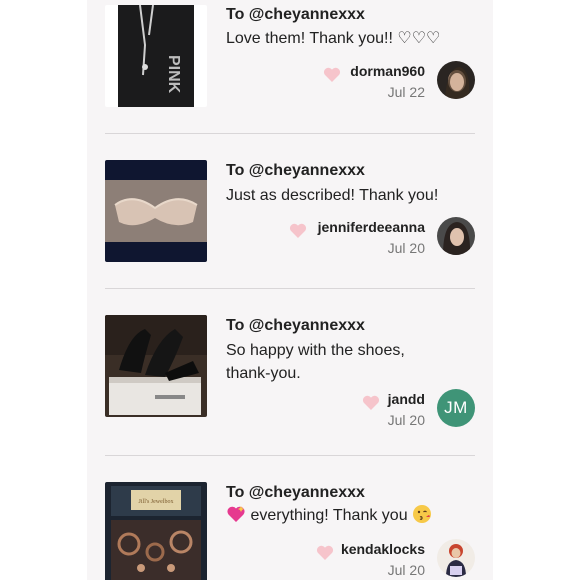  Describe the element at coordinates (406, 92) in the screenshot. I see `review-date: Jul 22` at that location.